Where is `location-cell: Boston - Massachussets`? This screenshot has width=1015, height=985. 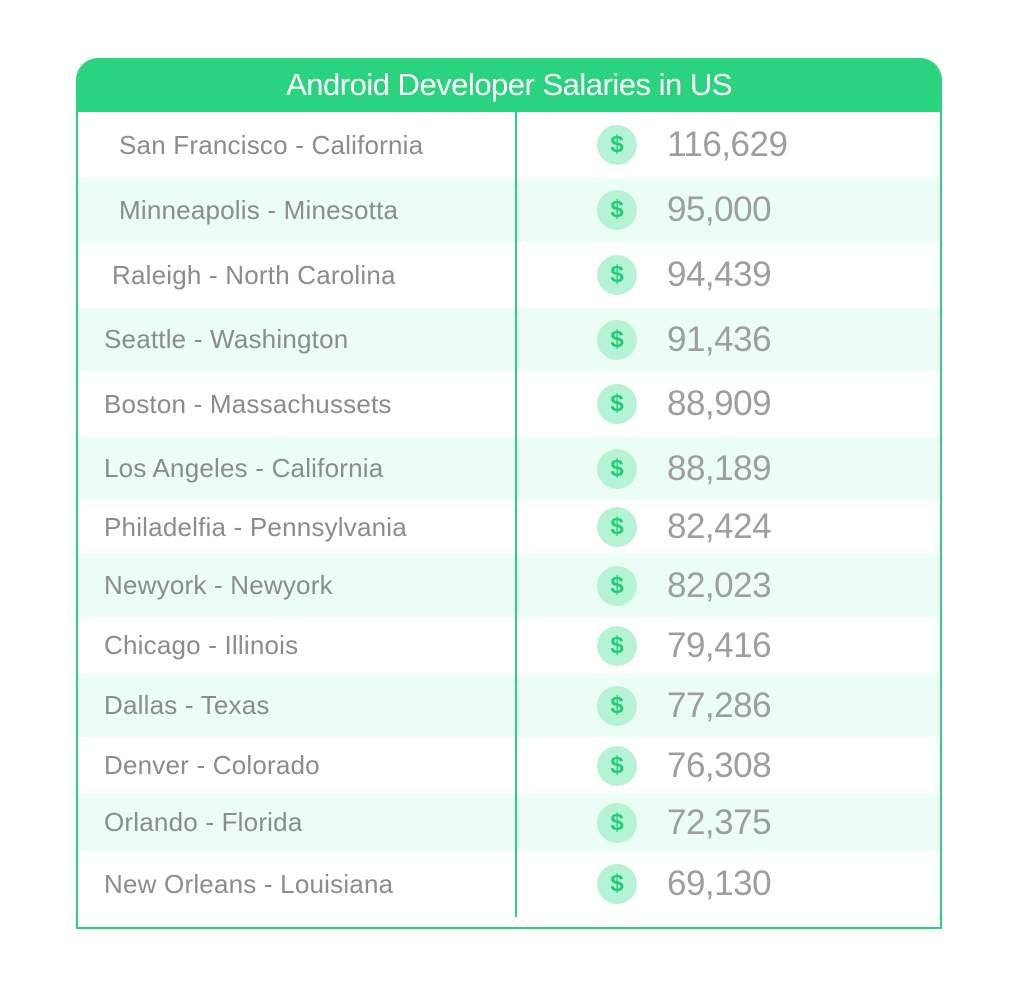
location-cell: Boston - Massachussets is located at coordinates (248, 403).